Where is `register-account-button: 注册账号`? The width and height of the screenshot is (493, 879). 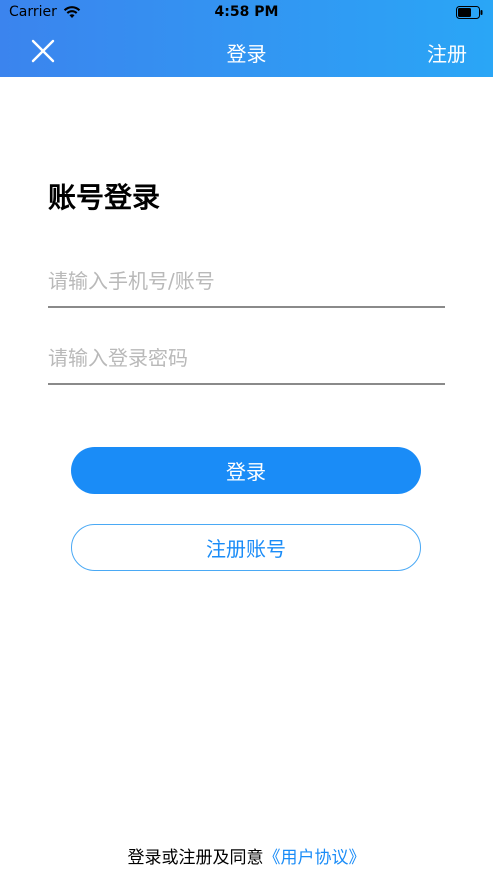 register-account-button: 注册账号 is located at coordinates (246, 547).